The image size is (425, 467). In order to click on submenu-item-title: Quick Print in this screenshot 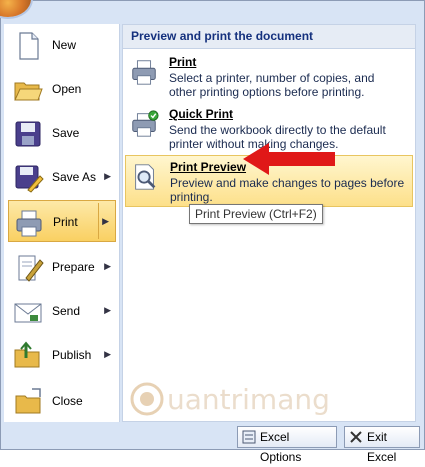, I will do `click(201, 114)`.